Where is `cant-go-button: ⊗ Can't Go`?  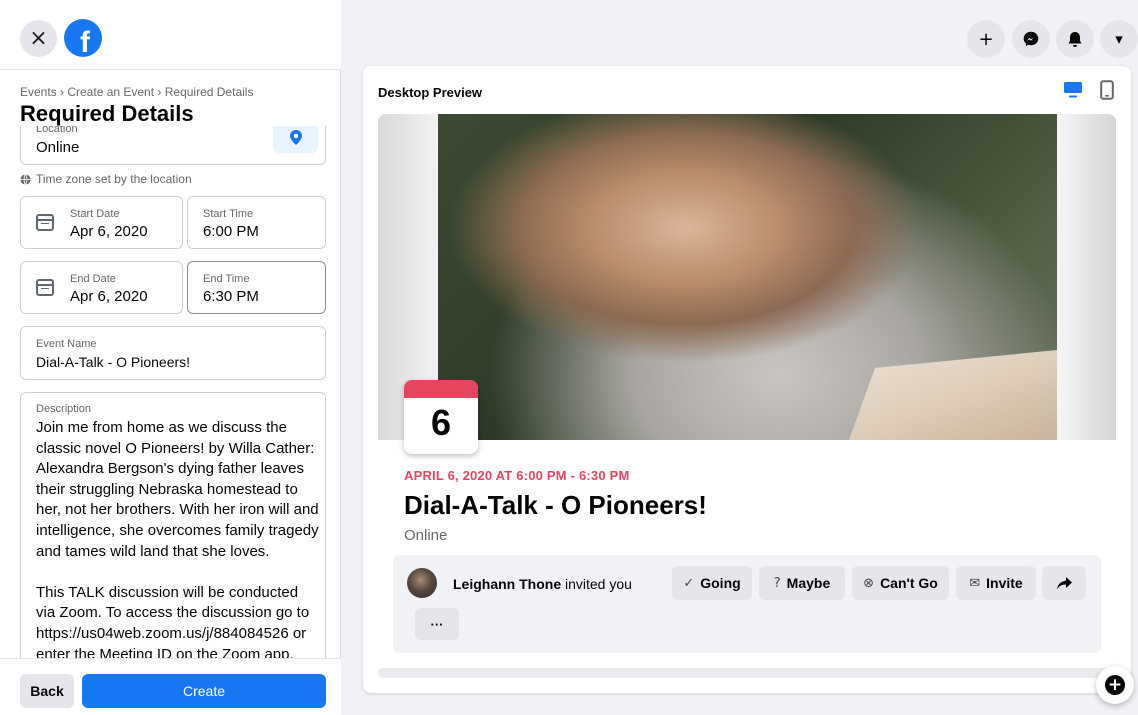 cant-go-button: ⊗ Can't Go is located at coordinates (900, 583).